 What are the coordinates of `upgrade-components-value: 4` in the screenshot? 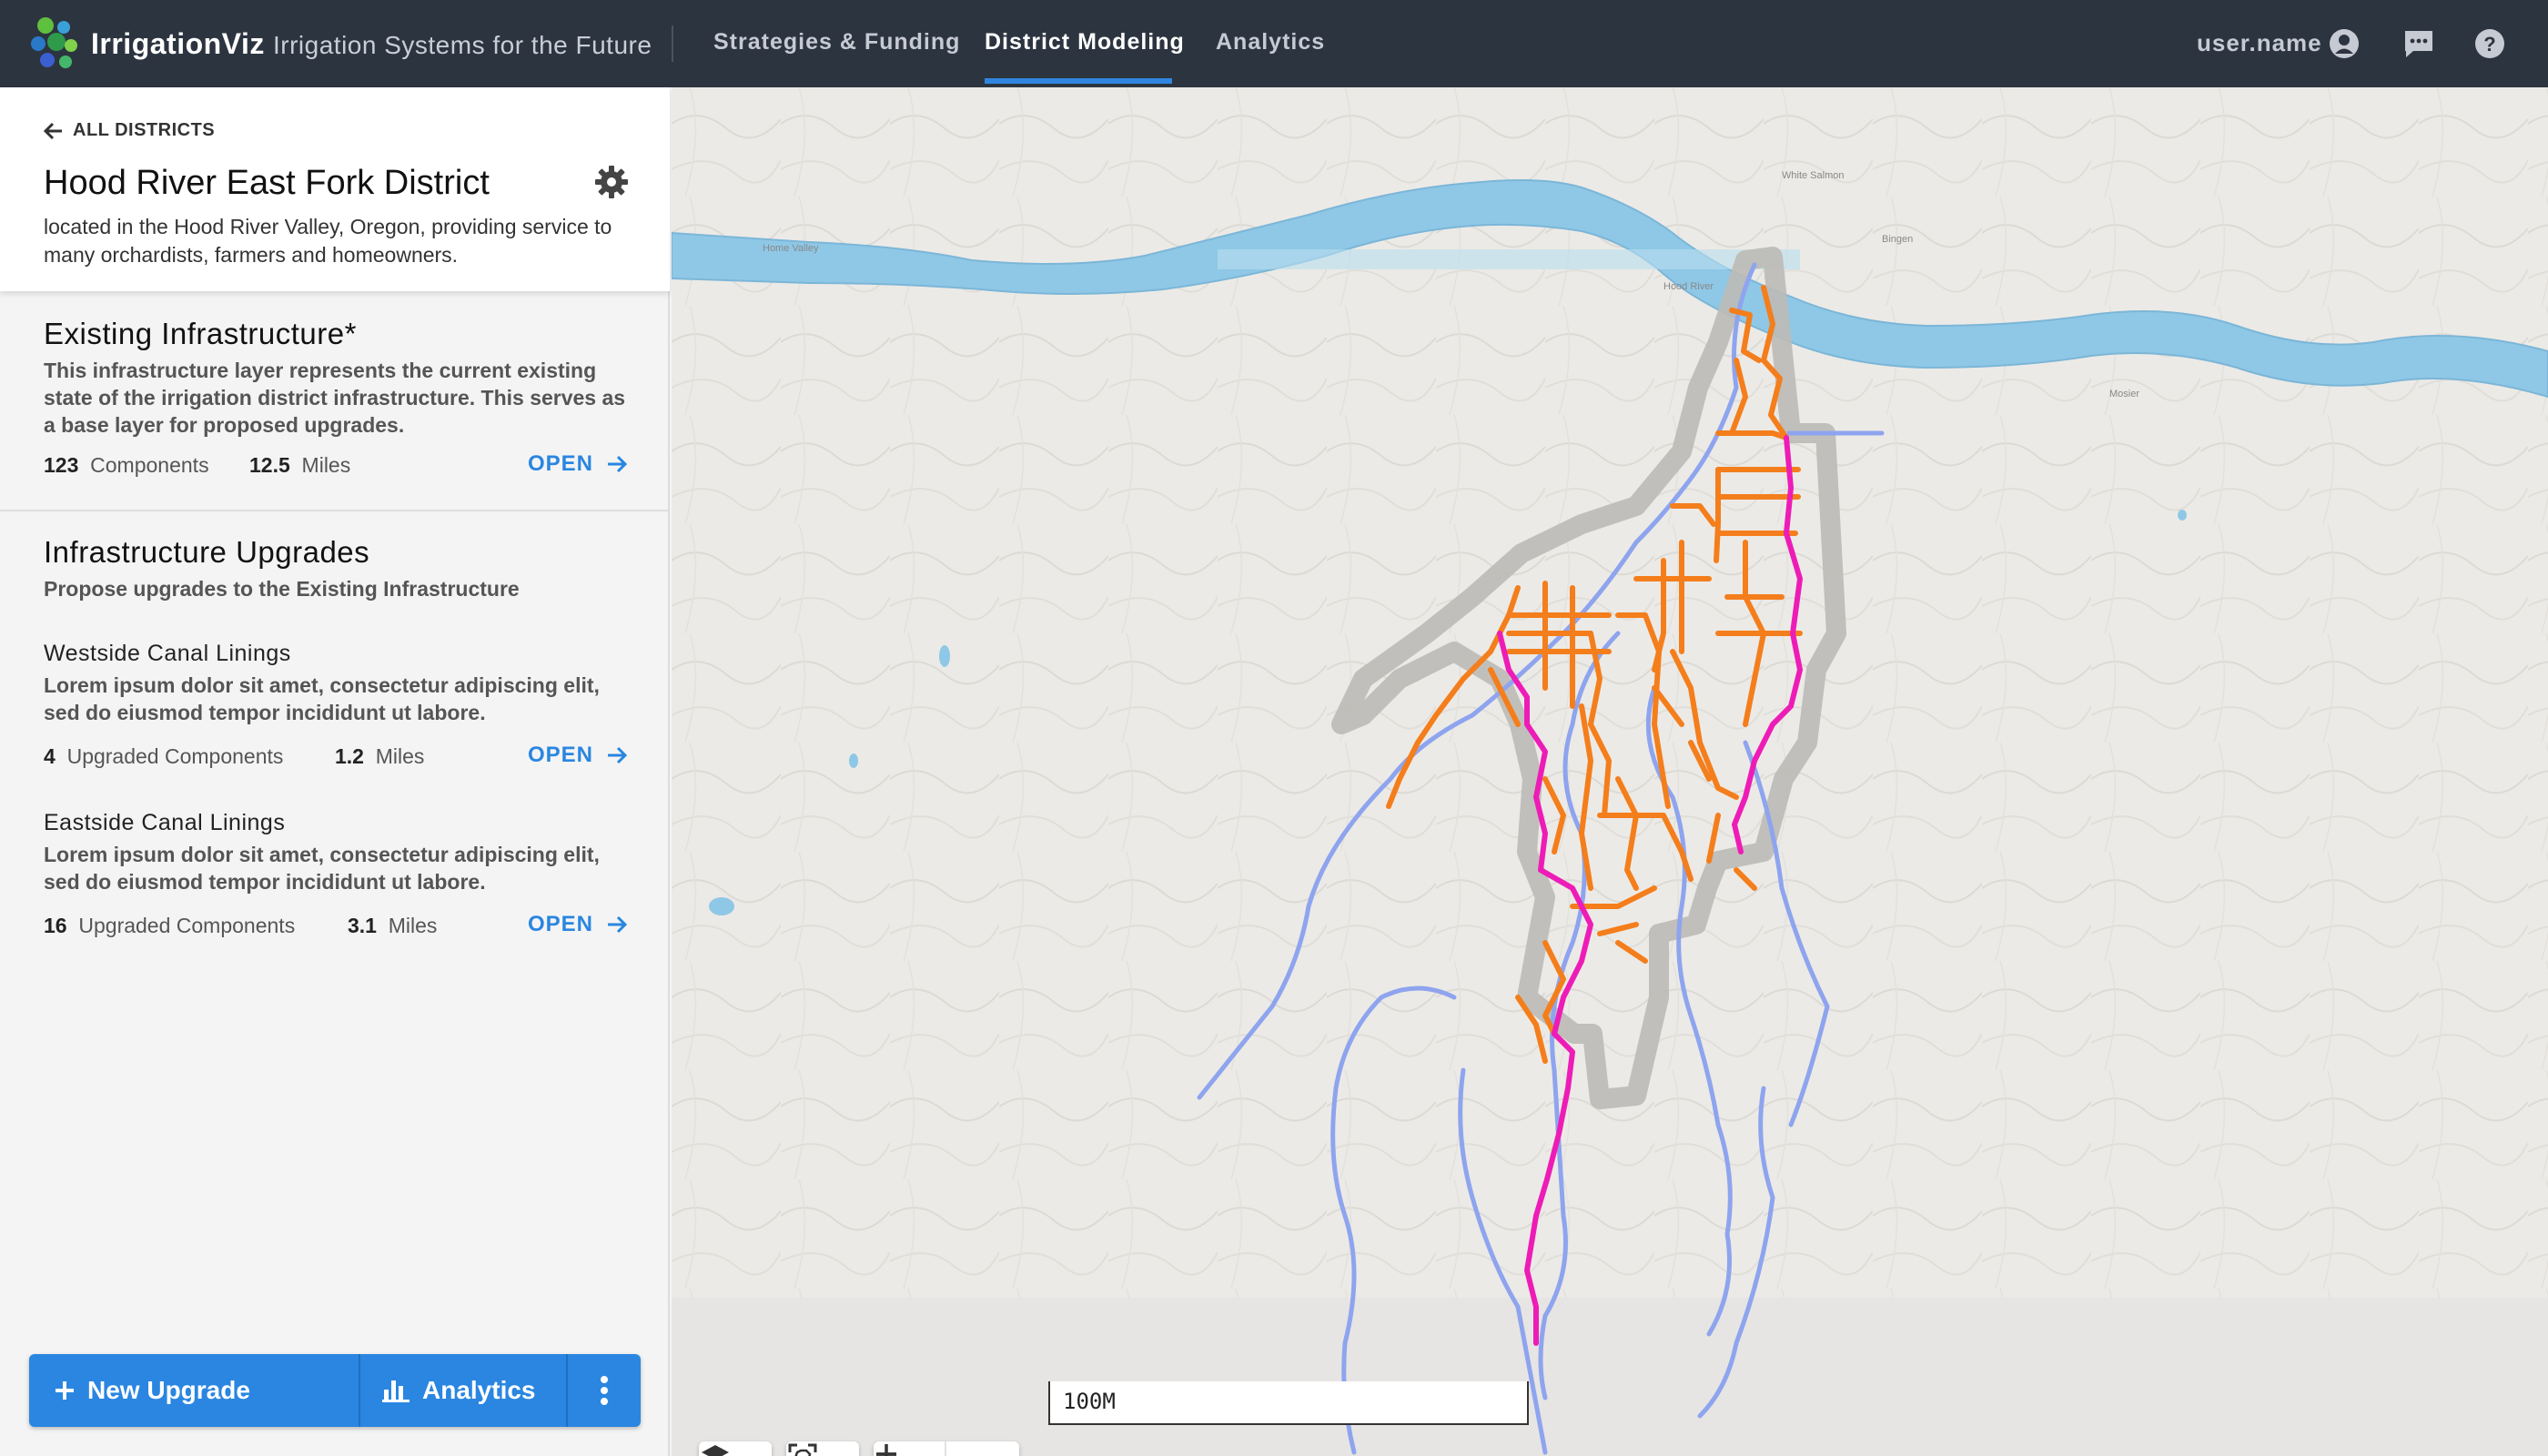 It's located at (50, 756).